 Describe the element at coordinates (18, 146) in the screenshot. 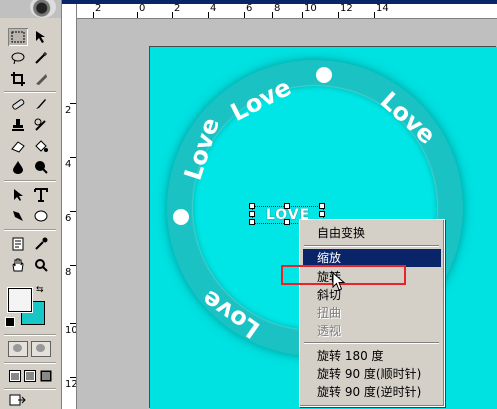

I see `eraser-icon` at that location.